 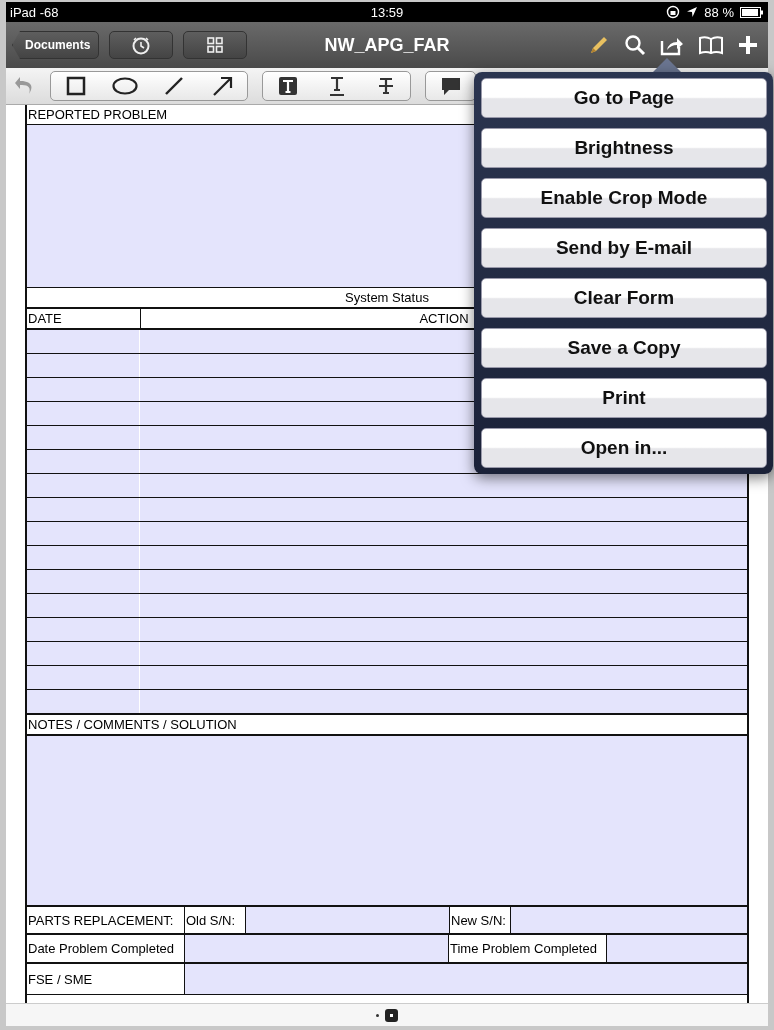 I want to click on menu-item: Go to Page, so click(x=624, y=98).